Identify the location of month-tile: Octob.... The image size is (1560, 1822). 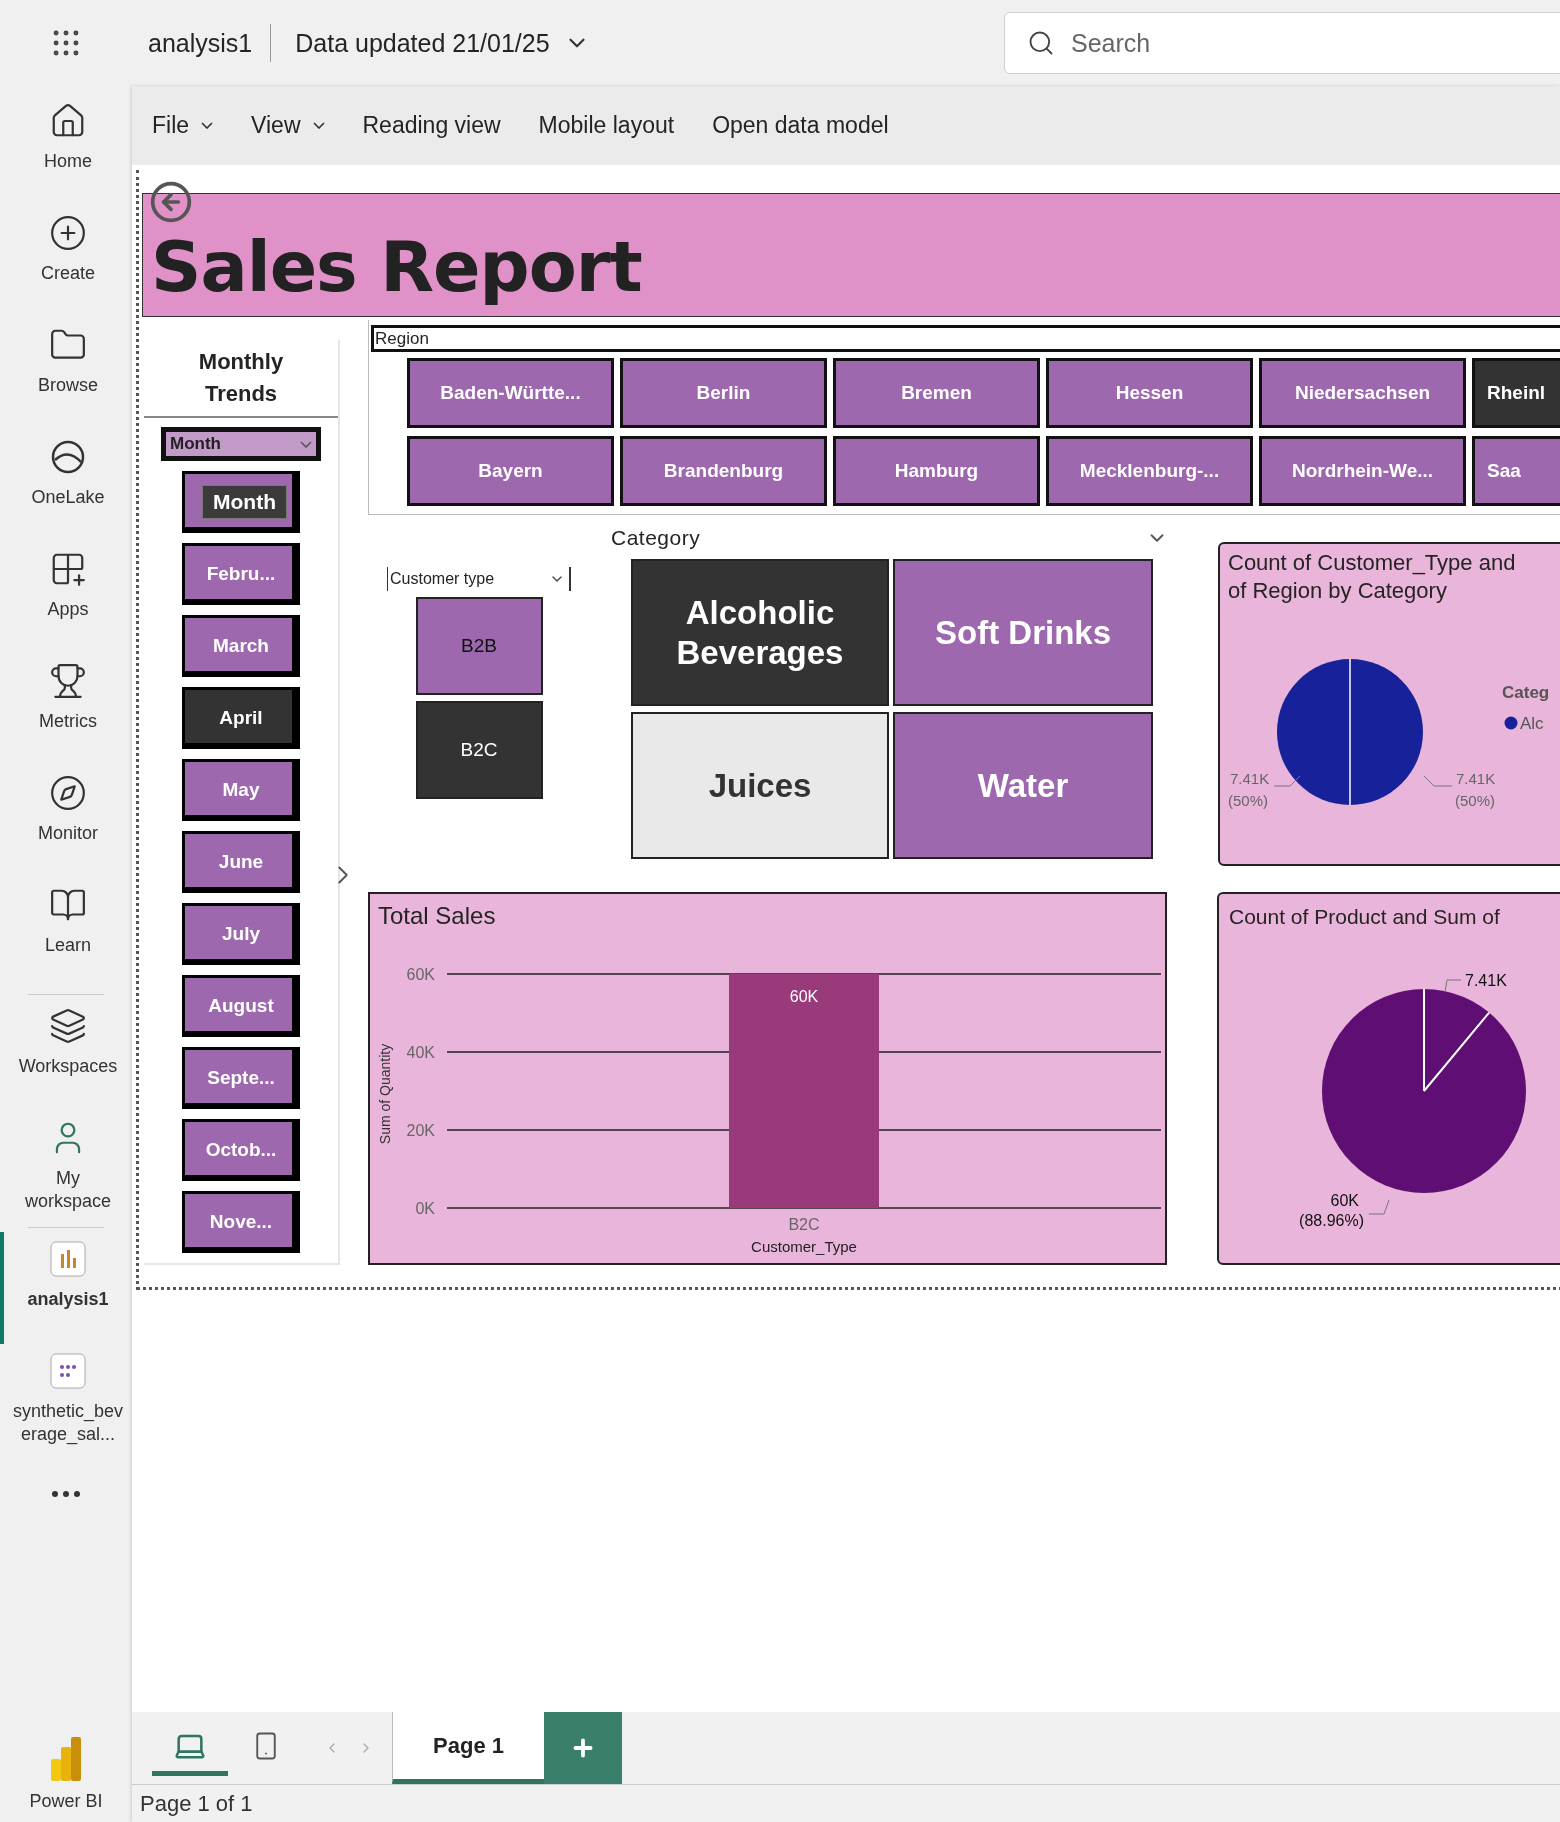
(241, 1150).